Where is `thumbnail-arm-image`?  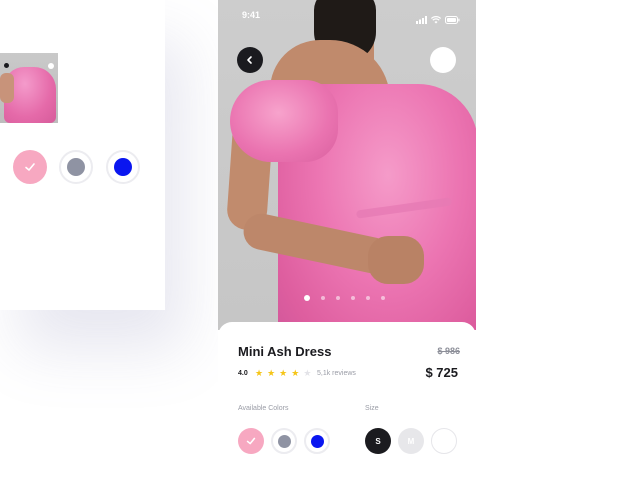
thumbnail-arm-image is located at coordinates (7, 88).